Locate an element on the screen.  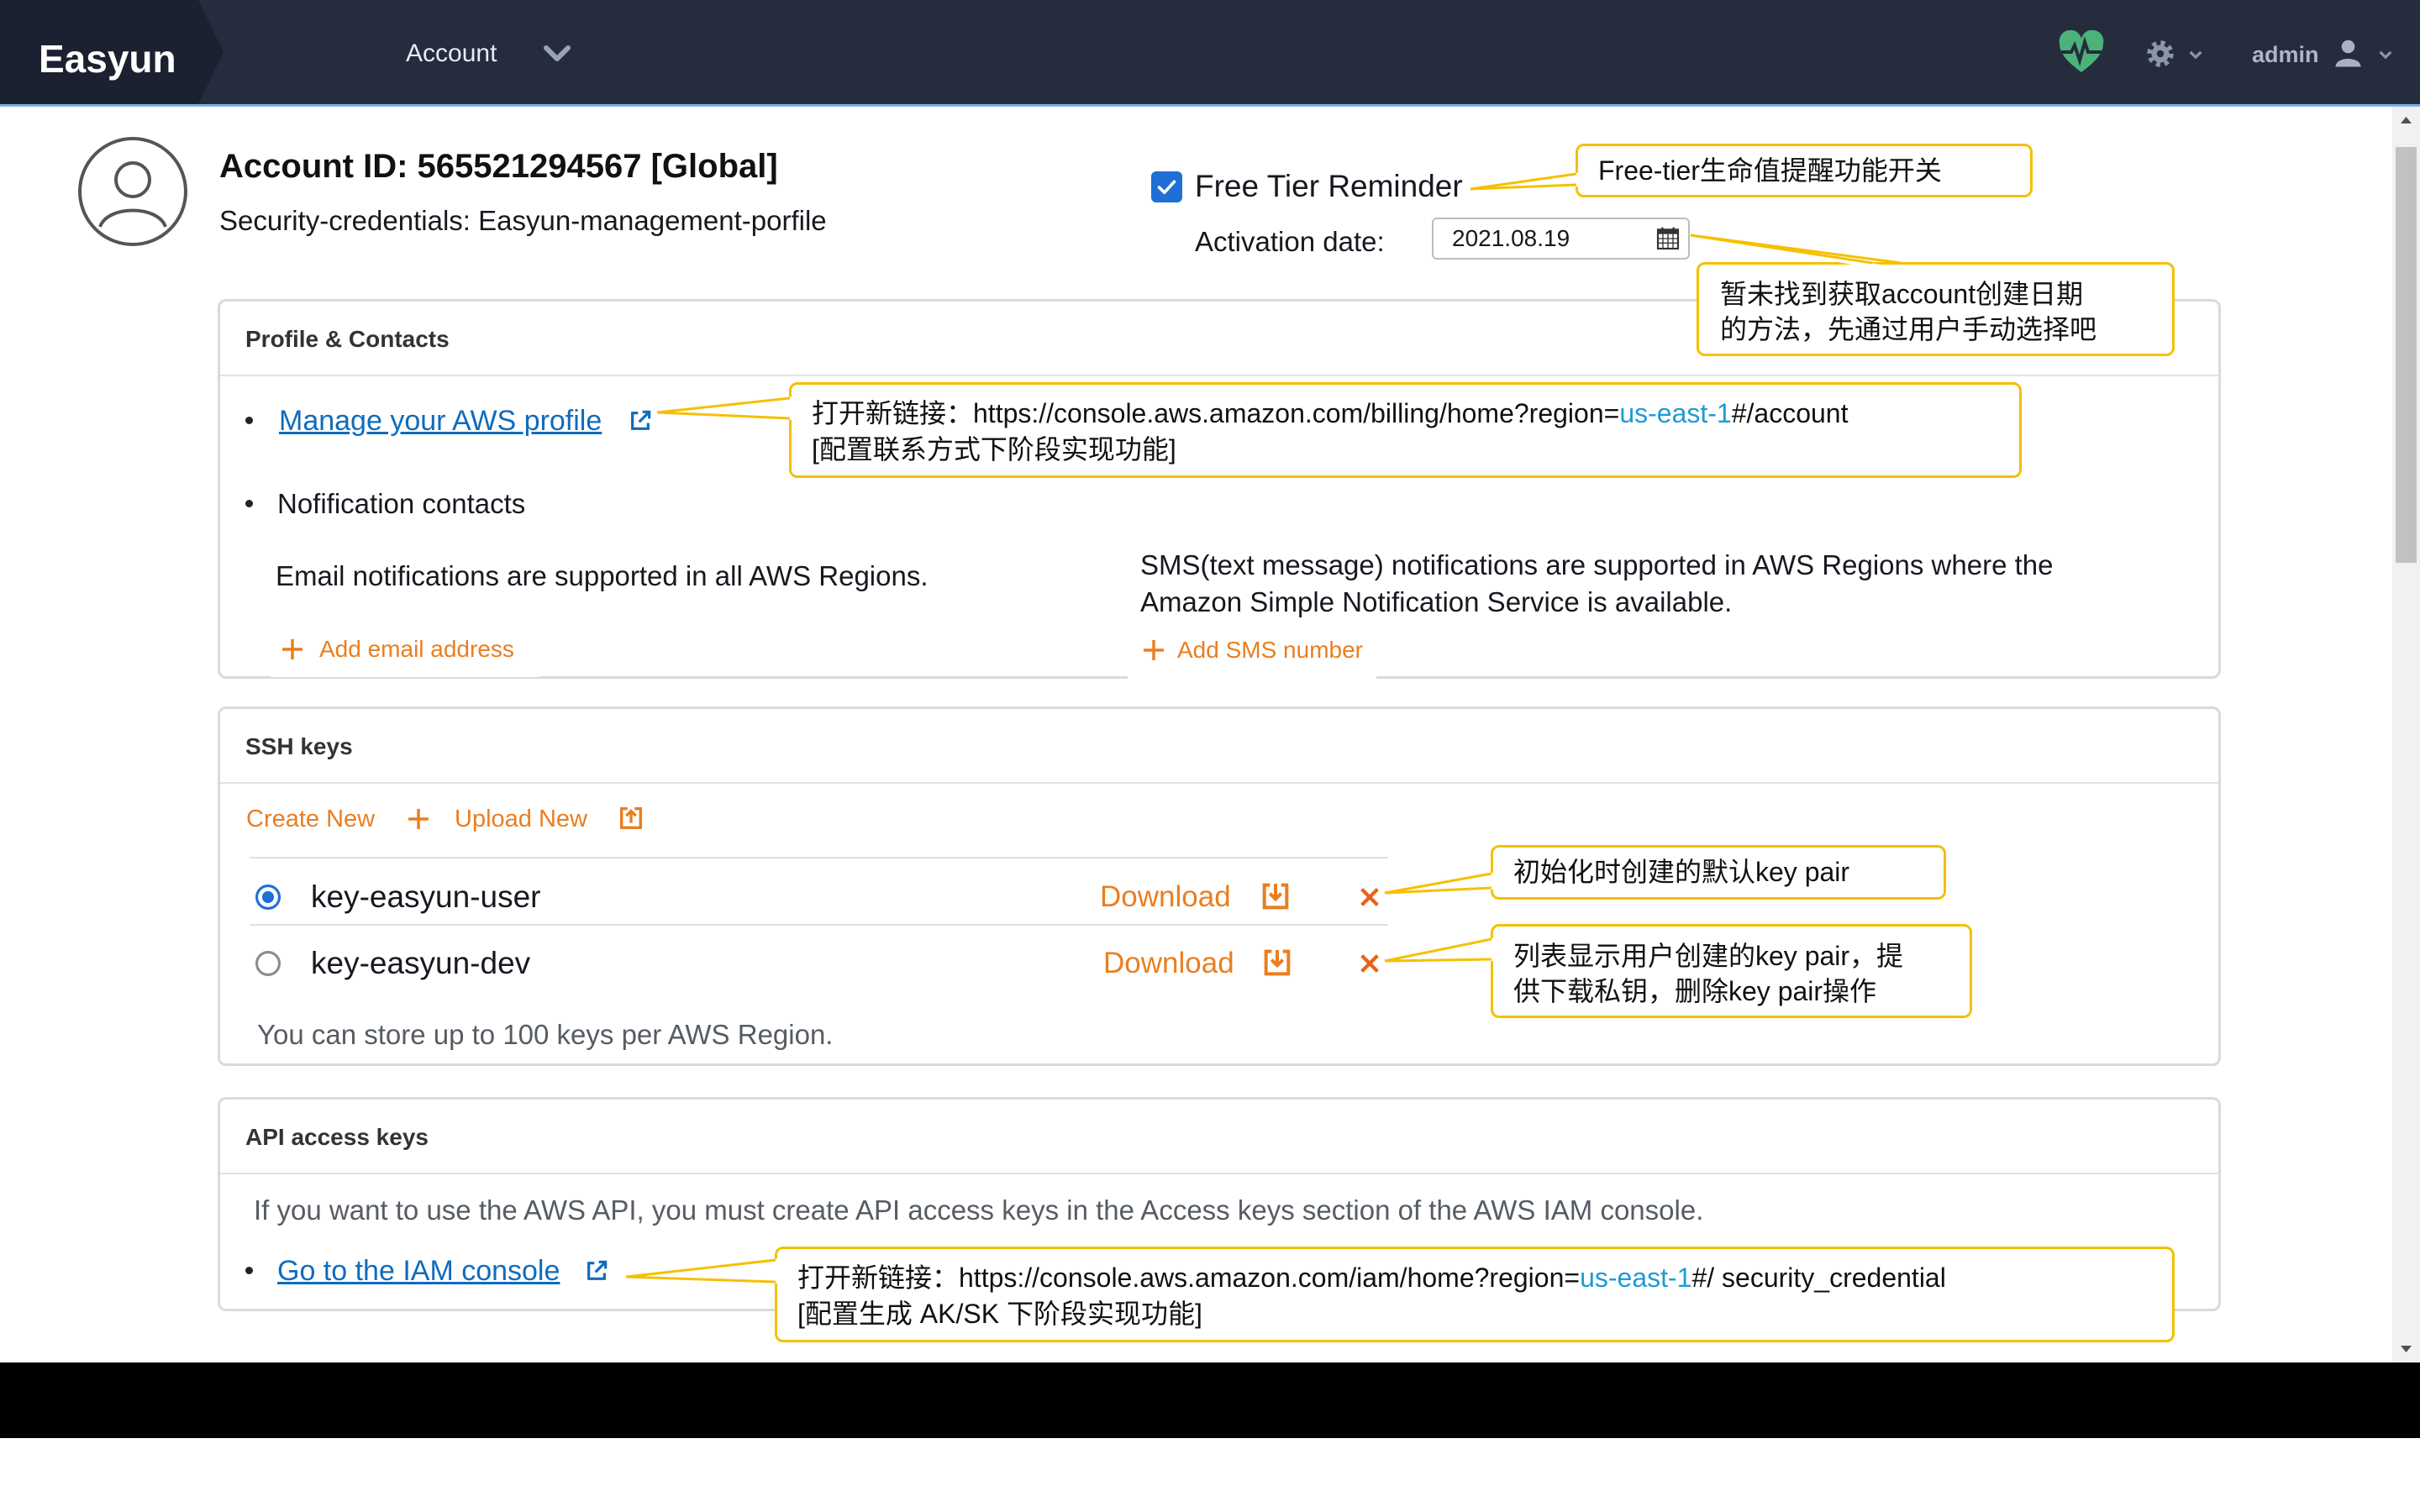
gear-icon is located at coordinates (2160, 54).